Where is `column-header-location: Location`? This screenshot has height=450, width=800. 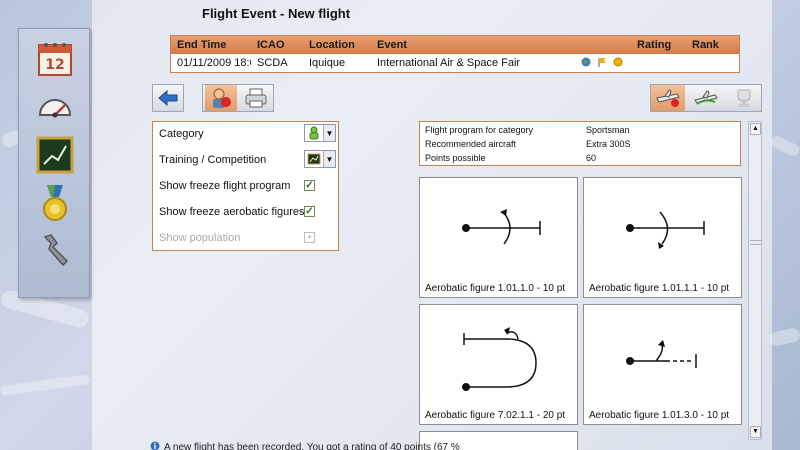 column-header-location: Location is located at coordinates (337, 45).